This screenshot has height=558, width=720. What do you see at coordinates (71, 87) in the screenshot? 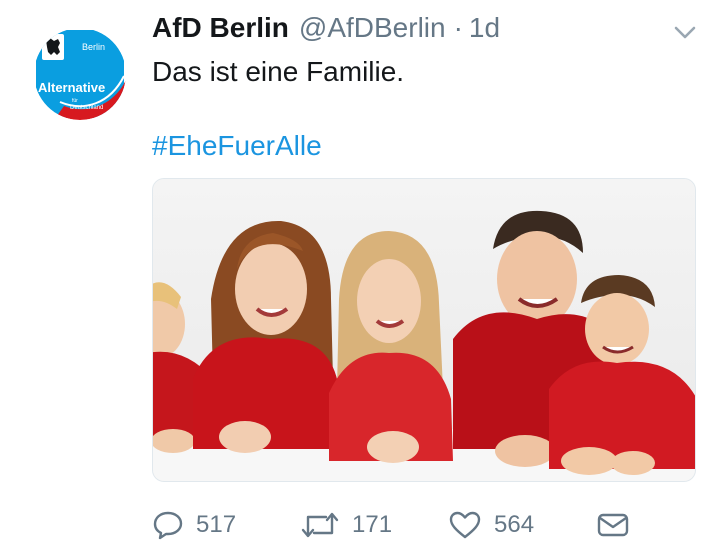
I see `avatar-party-name: Alternative` at bounding box center [71, 87].